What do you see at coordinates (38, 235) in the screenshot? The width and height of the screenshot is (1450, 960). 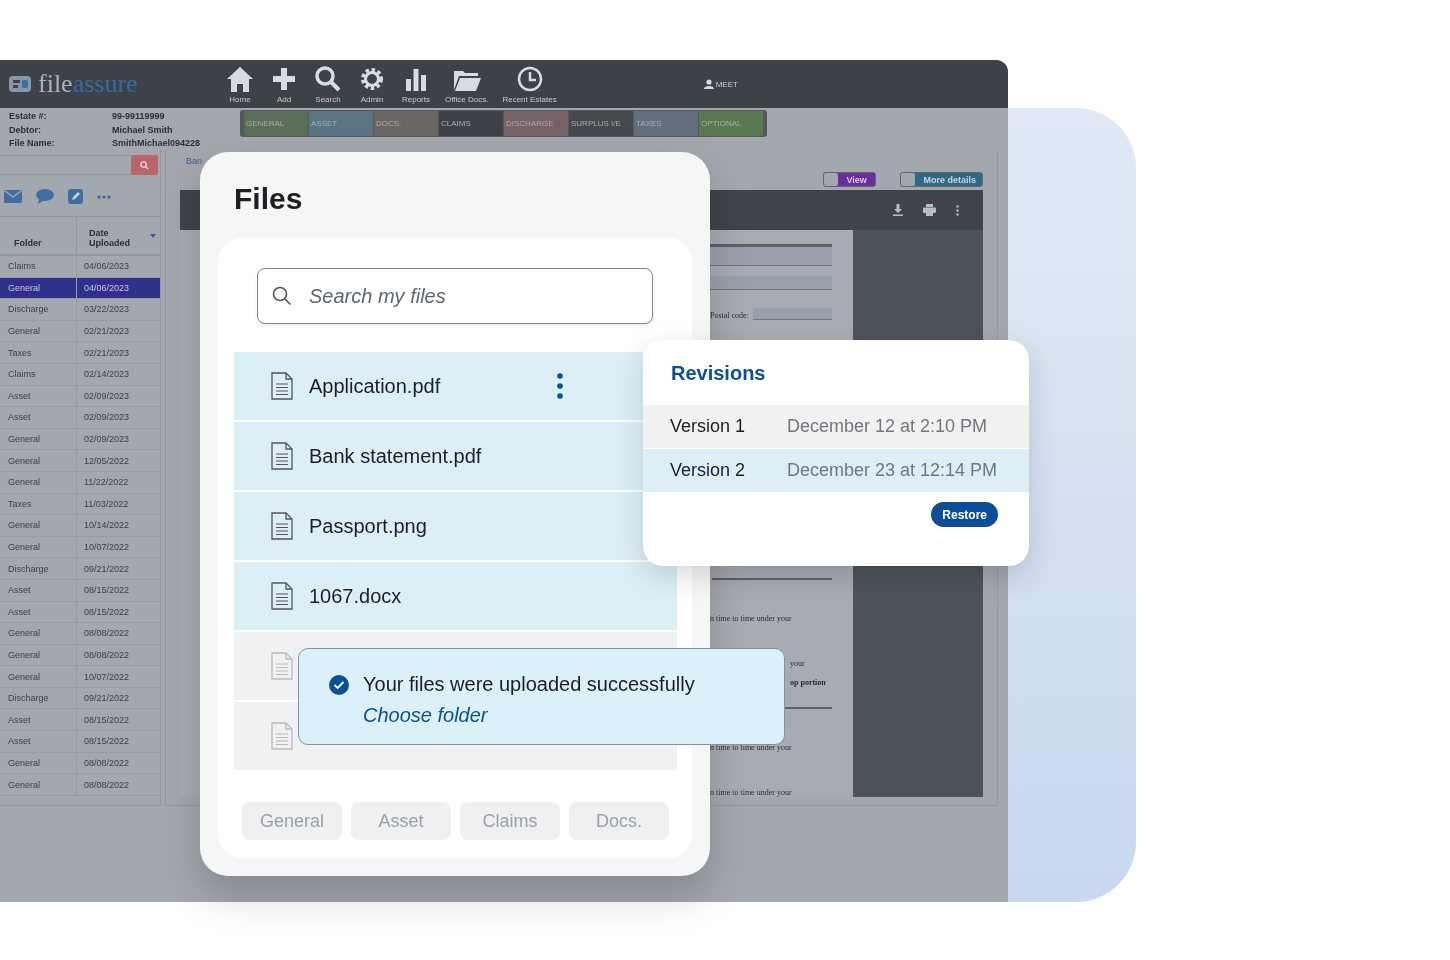 I see `column-header: Folder` at bounding box center [38, 235].